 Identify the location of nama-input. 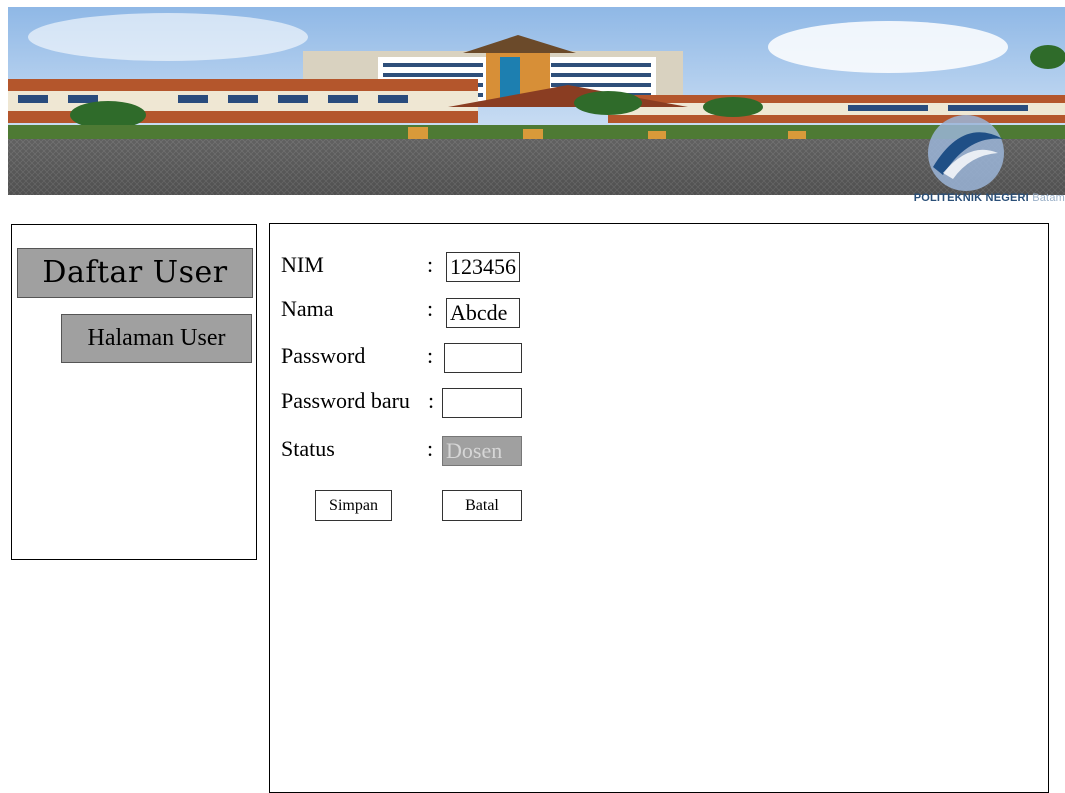
(483, 313).